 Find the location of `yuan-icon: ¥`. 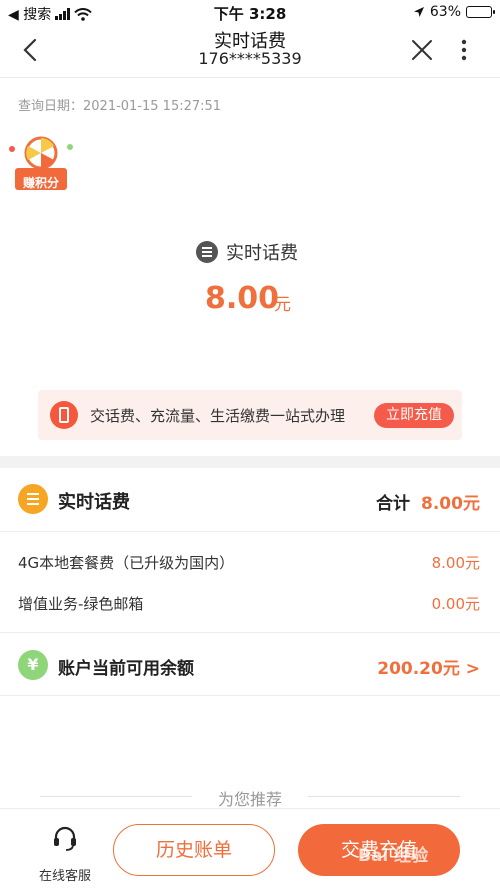

yuan-icon: ¥ is located at coordinates (33, 665).